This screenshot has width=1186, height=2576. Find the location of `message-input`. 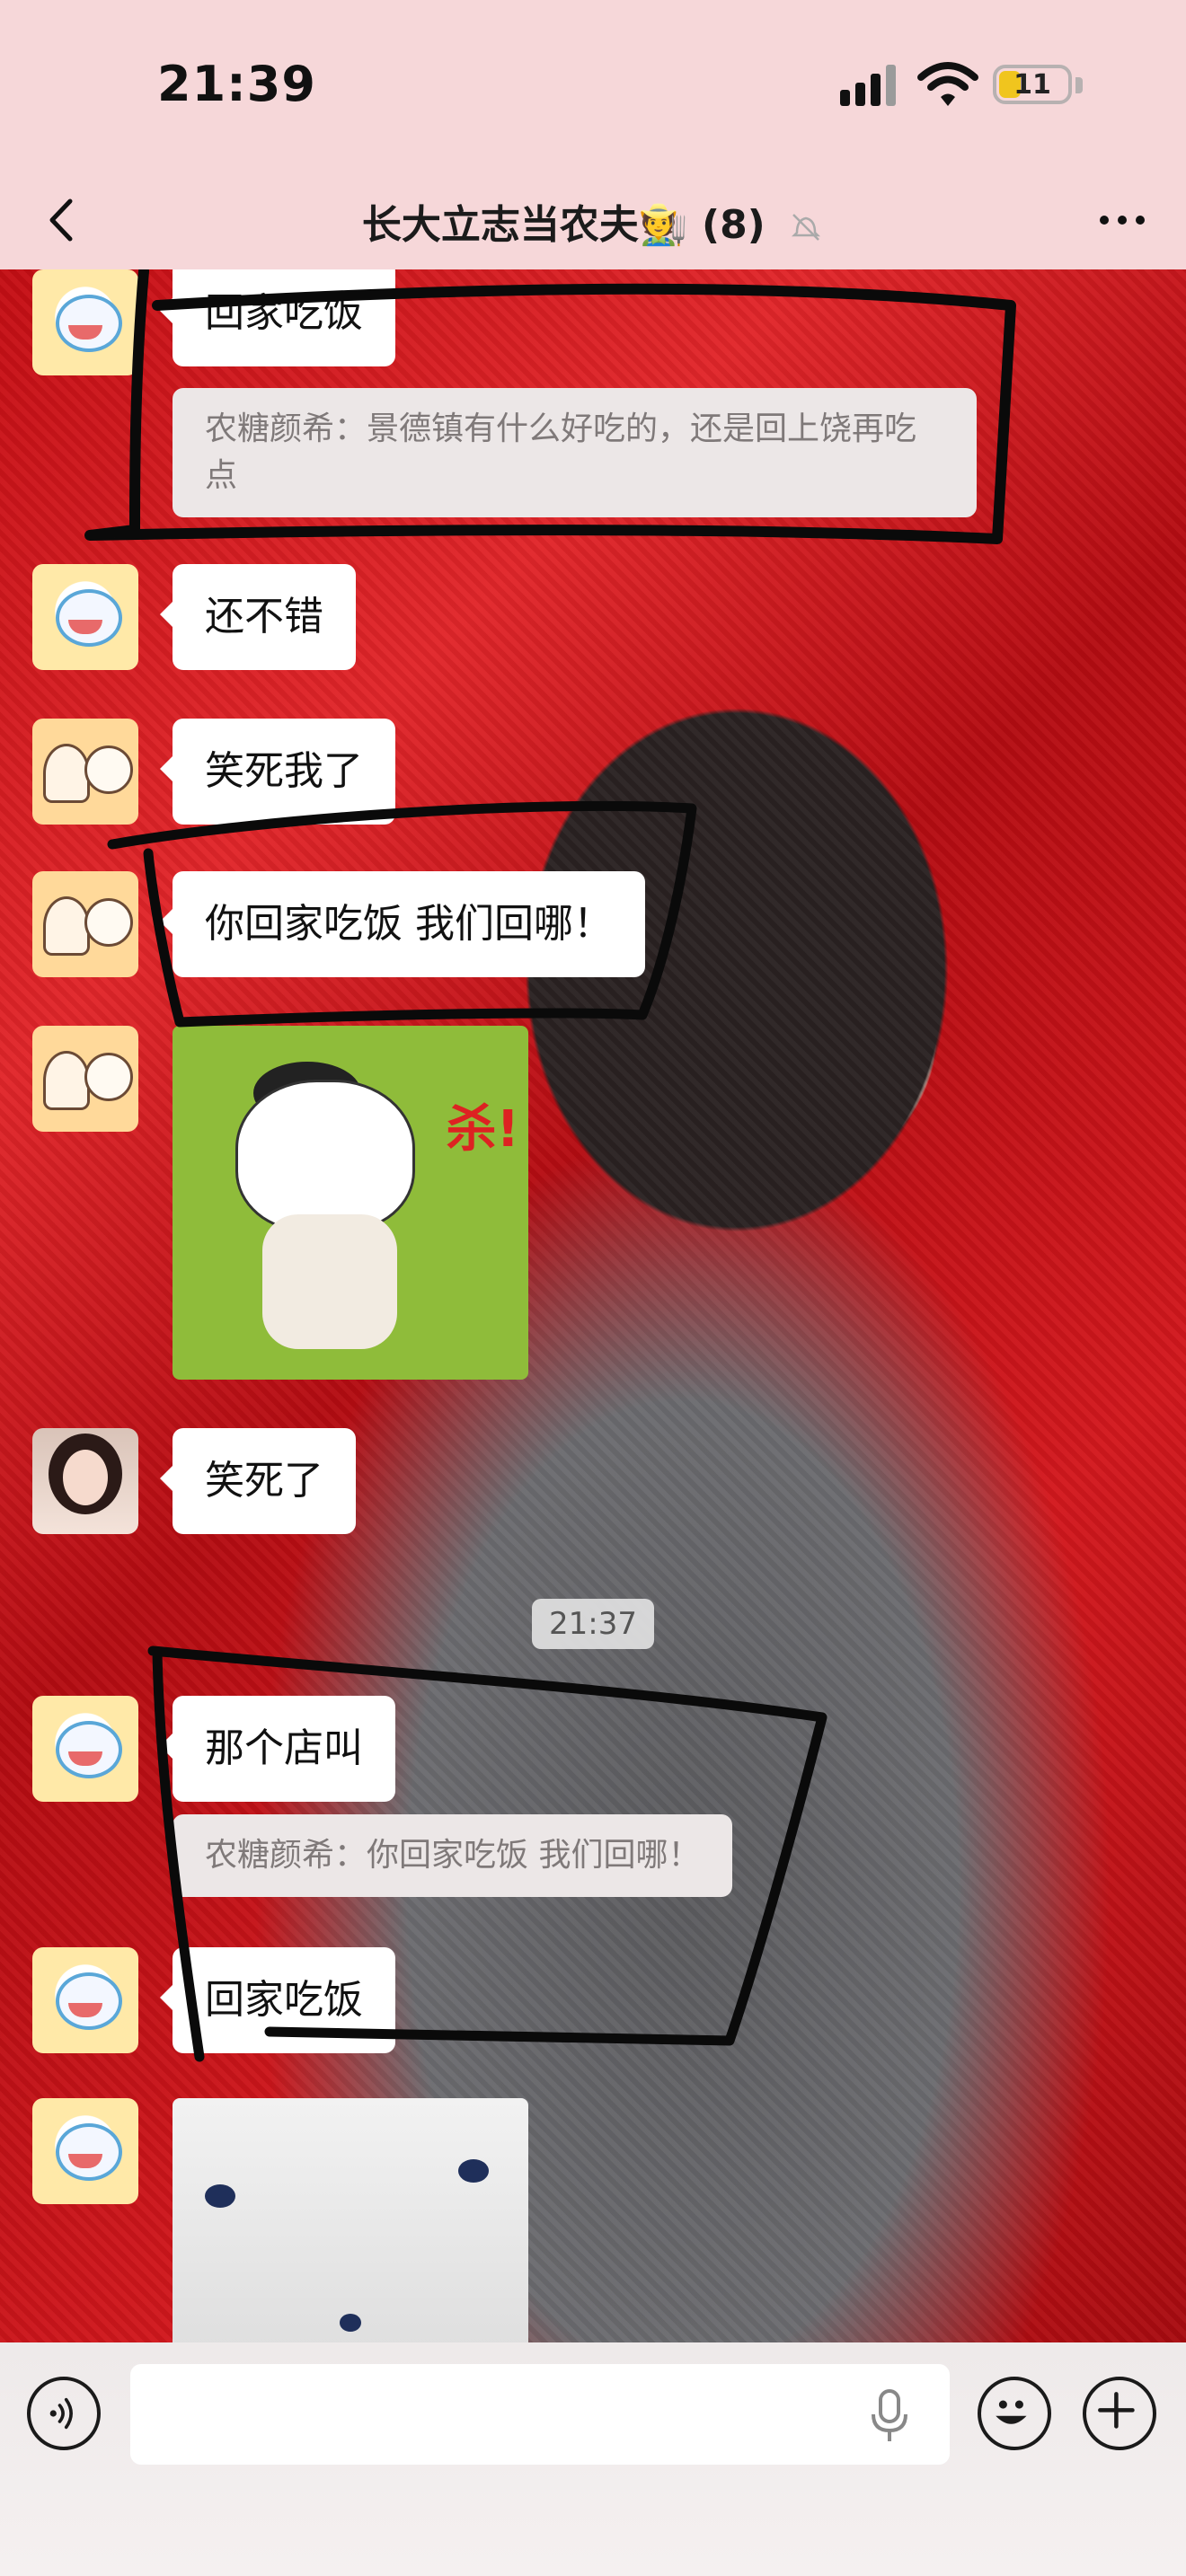

message-input is located at coordinates (540, 2414).